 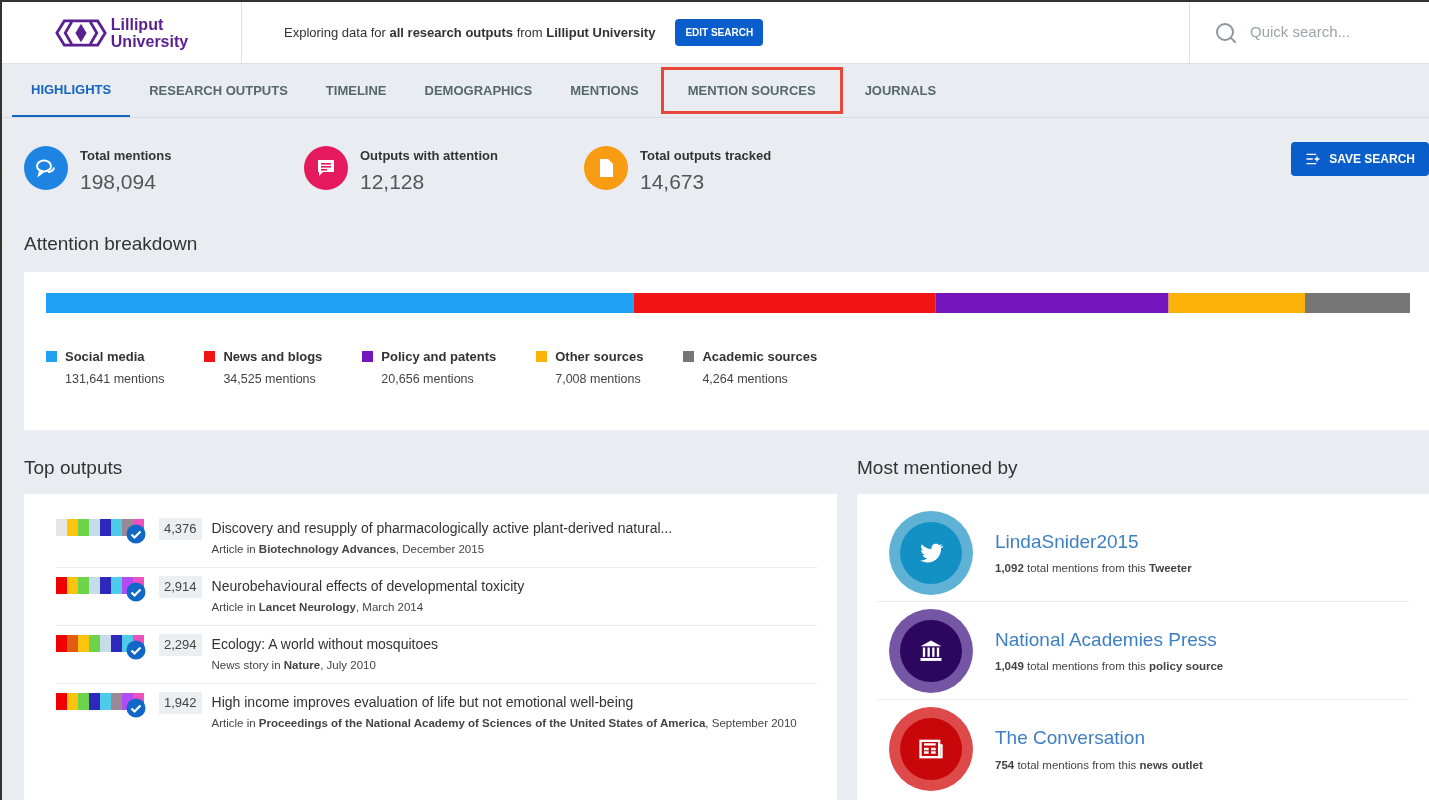 What do you see at coordinates (598, 379) in the screenshot?
I see `legend-count: 7,008 mentions` at bounding box center [598, 379].